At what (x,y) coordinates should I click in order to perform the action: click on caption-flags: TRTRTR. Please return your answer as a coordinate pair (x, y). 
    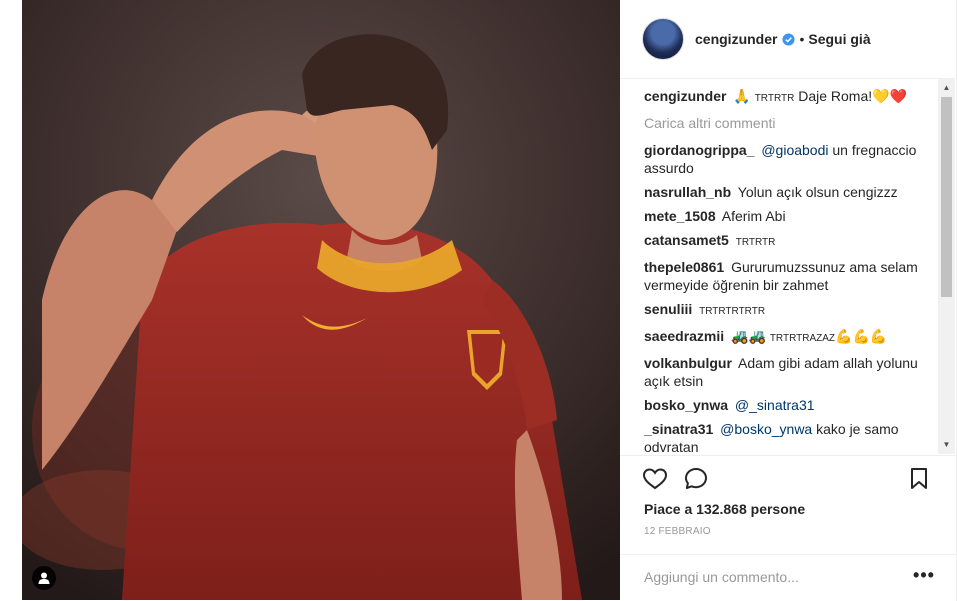
    Looking at the image, I should click on (774, 98).